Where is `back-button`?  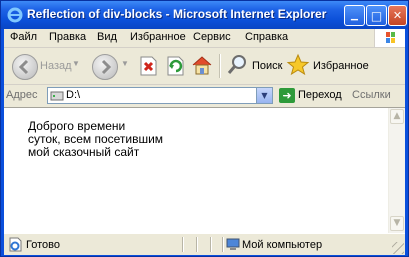 back-button is located at coordinates (25, 67).